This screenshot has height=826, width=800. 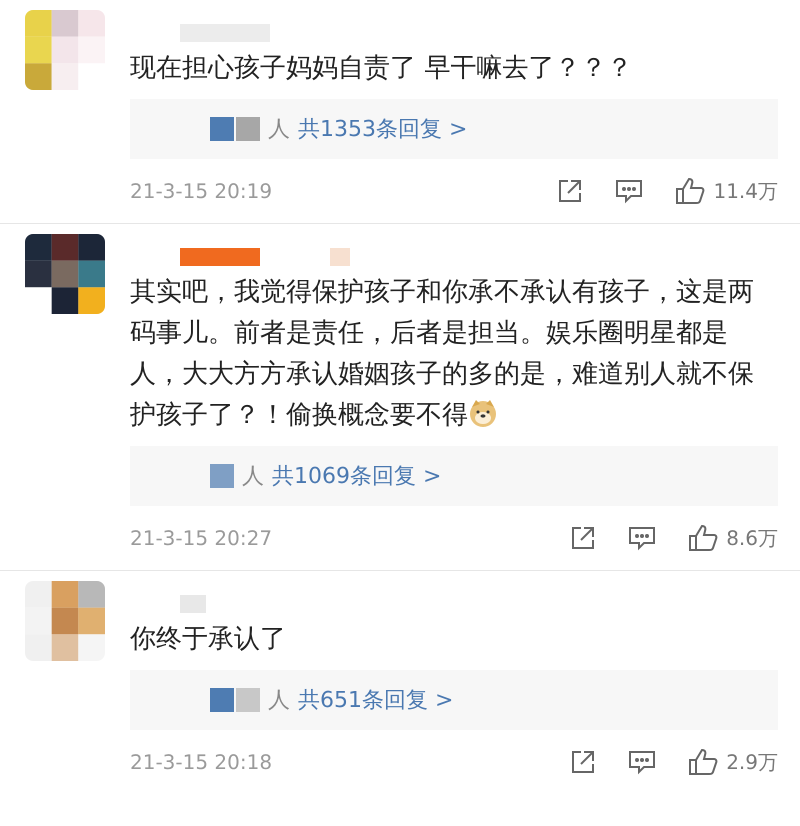 I want to click on timestamp: 21-3-15 20:18, so click(x=201, y=762).